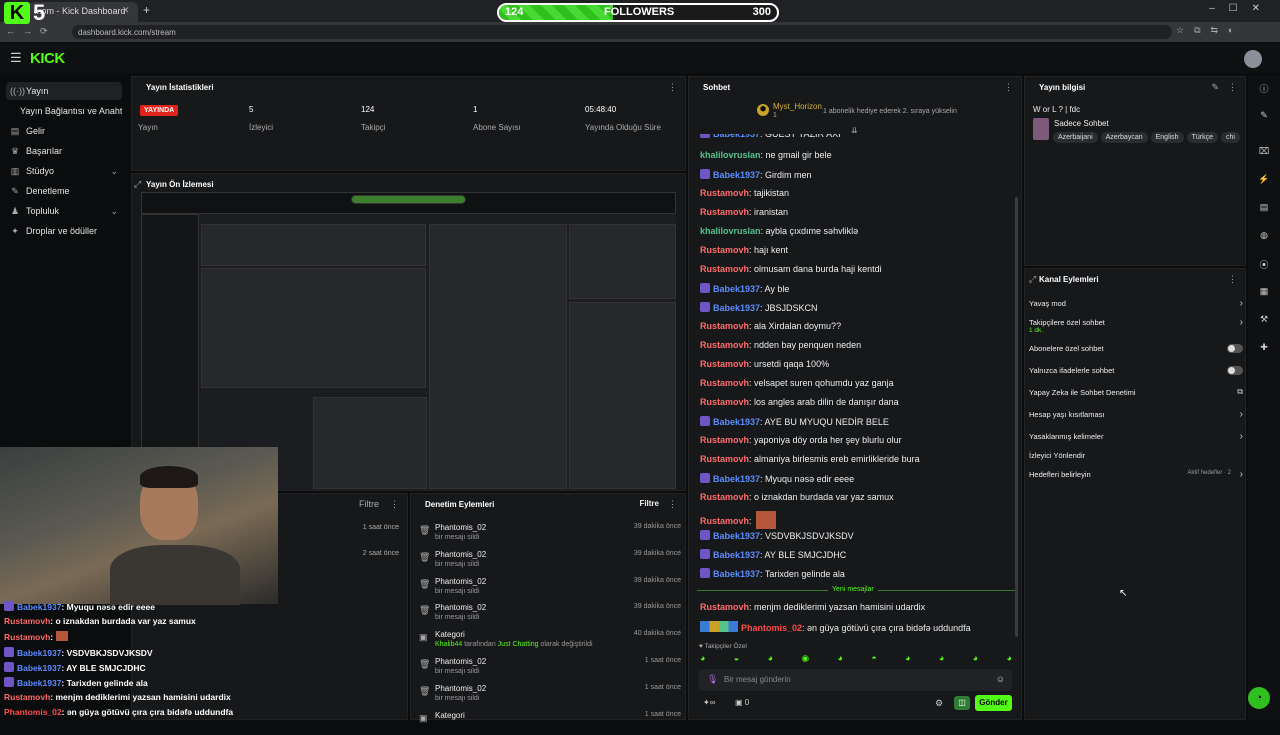 This screenshot has width=1280, height=735. What do you see at coordinates (712, 679) in the screenshot?
I see `mic-icon: 🎙` at bounding box center [712, 679].